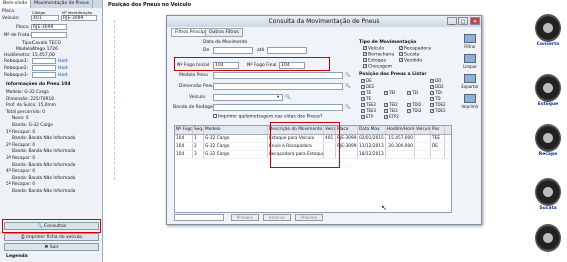 The image size is (567, 262). I want to click on posicao-label: Posição dos Pneus a Listar, so click(393, 74).